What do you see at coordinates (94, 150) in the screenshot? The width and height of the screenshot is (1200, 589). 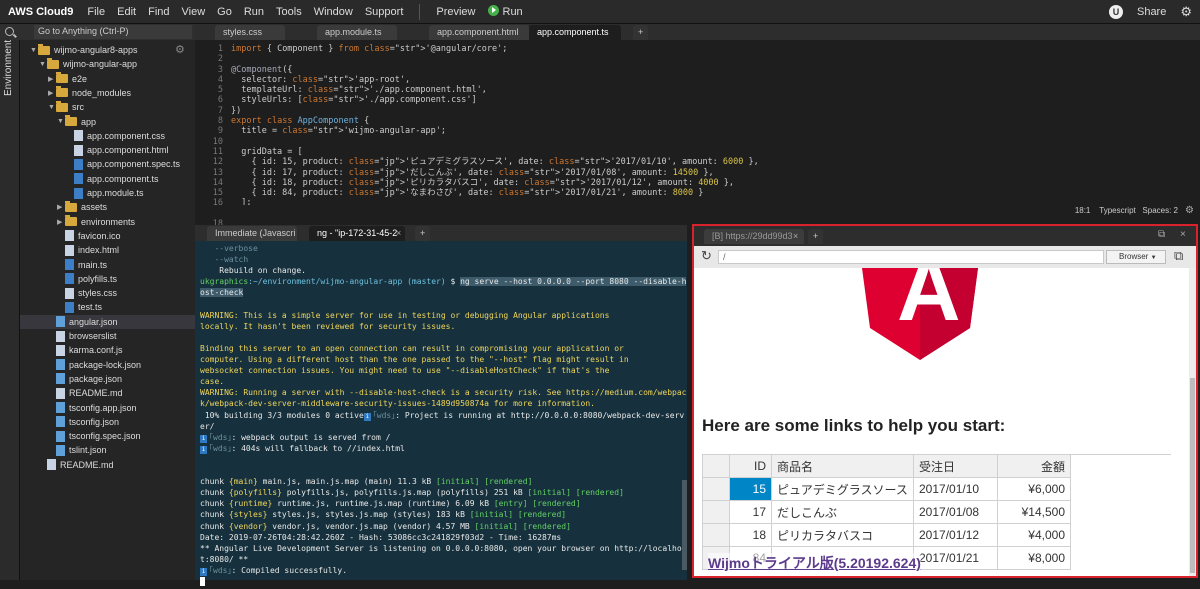 I see `tree-file: app.component.html` at bounding box center [94, 150].